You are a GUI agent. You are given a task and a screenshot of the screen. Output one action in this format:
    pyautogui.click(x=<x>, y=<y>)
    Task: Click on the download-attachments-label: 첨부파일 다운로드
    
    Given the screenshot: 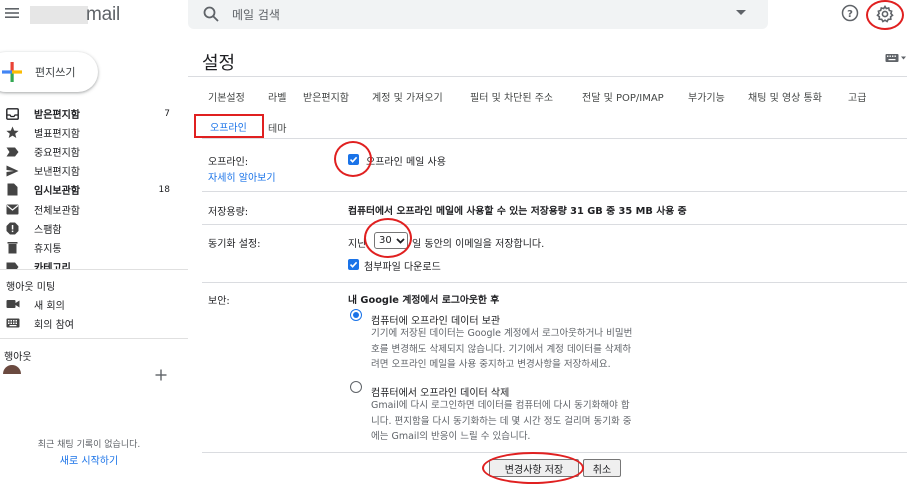 What is the action you would take?
    pyautogui.click(x=402, y=267)
    